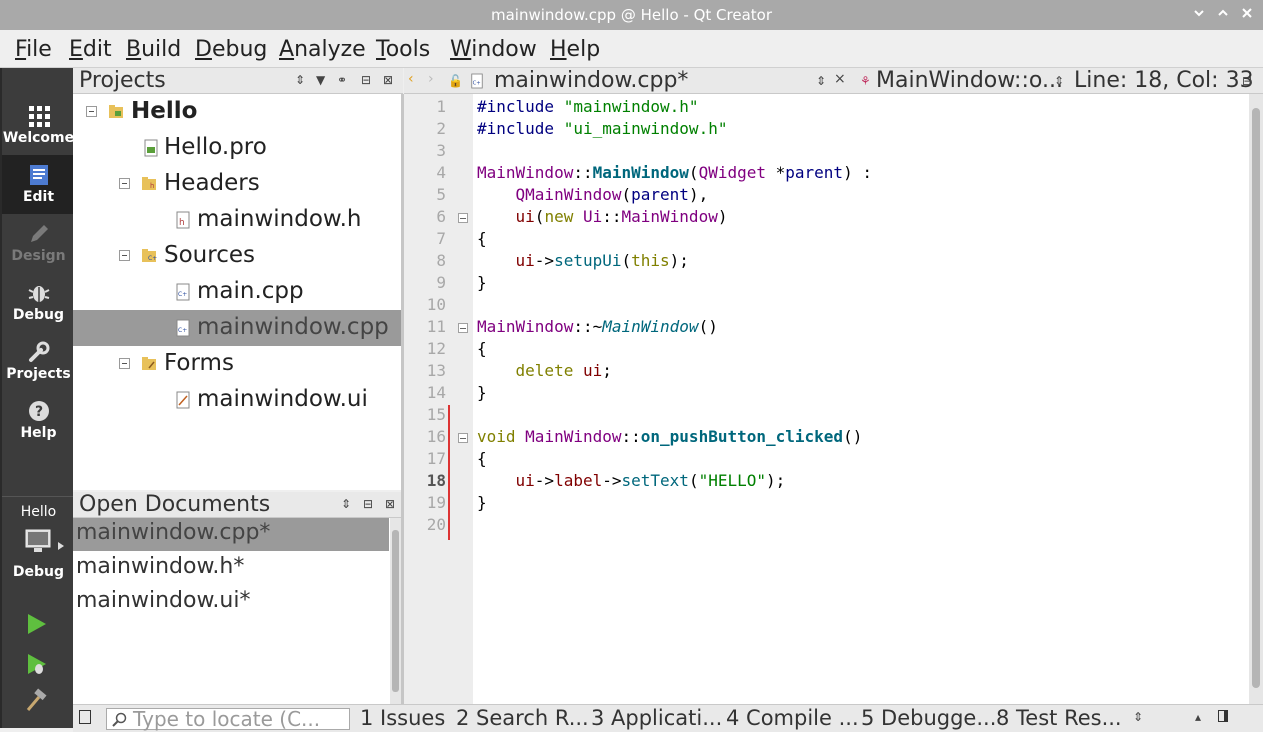 This screenshot has height=732, width=1263. I want to click on menu-edit: Edit, so click(90, 49).